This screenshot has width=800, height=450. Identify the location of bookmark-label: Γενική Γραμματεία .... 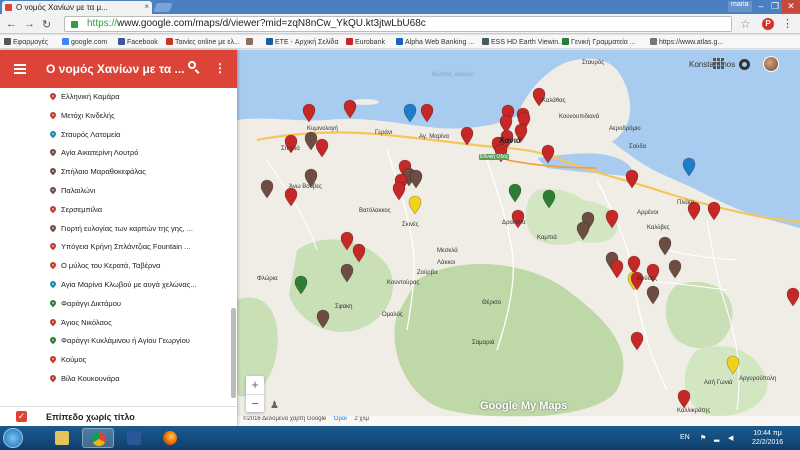
(603, 42).